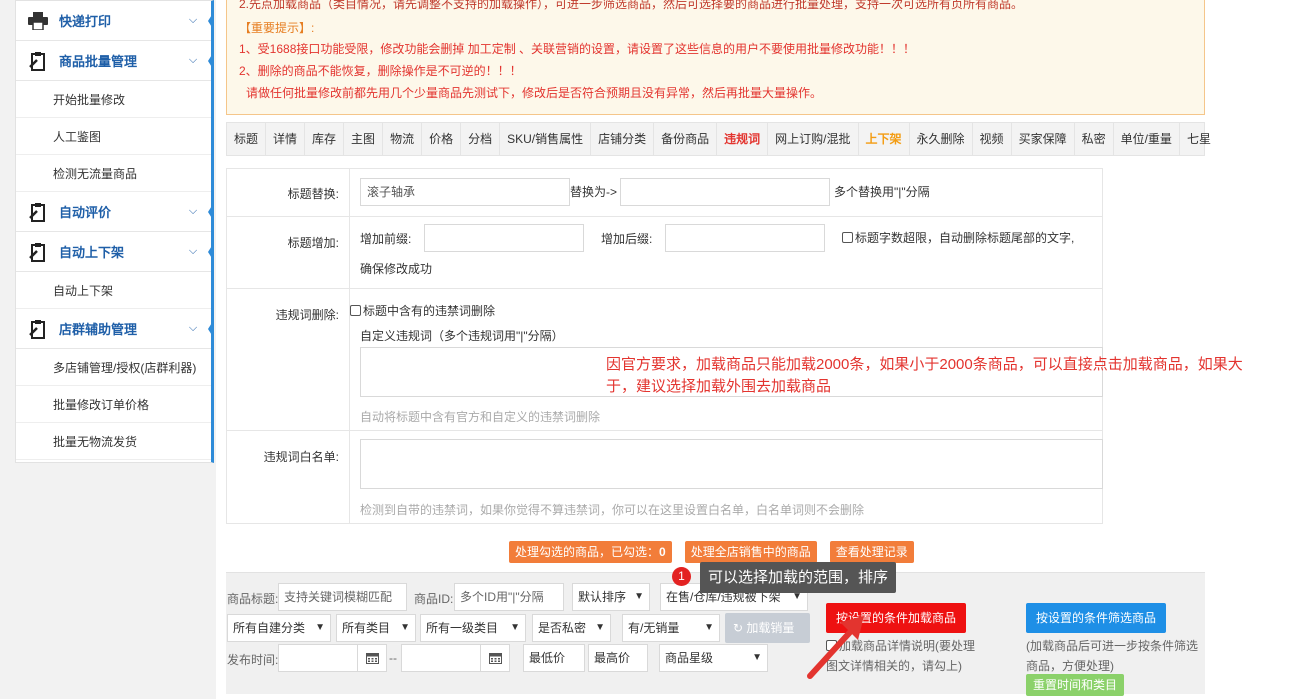 The height and width of the screenshot is (699, 1311). Describe the element at coordinates (713, 658) in the screenshot. I see `star-select: 商品星级 ▼` at that location.